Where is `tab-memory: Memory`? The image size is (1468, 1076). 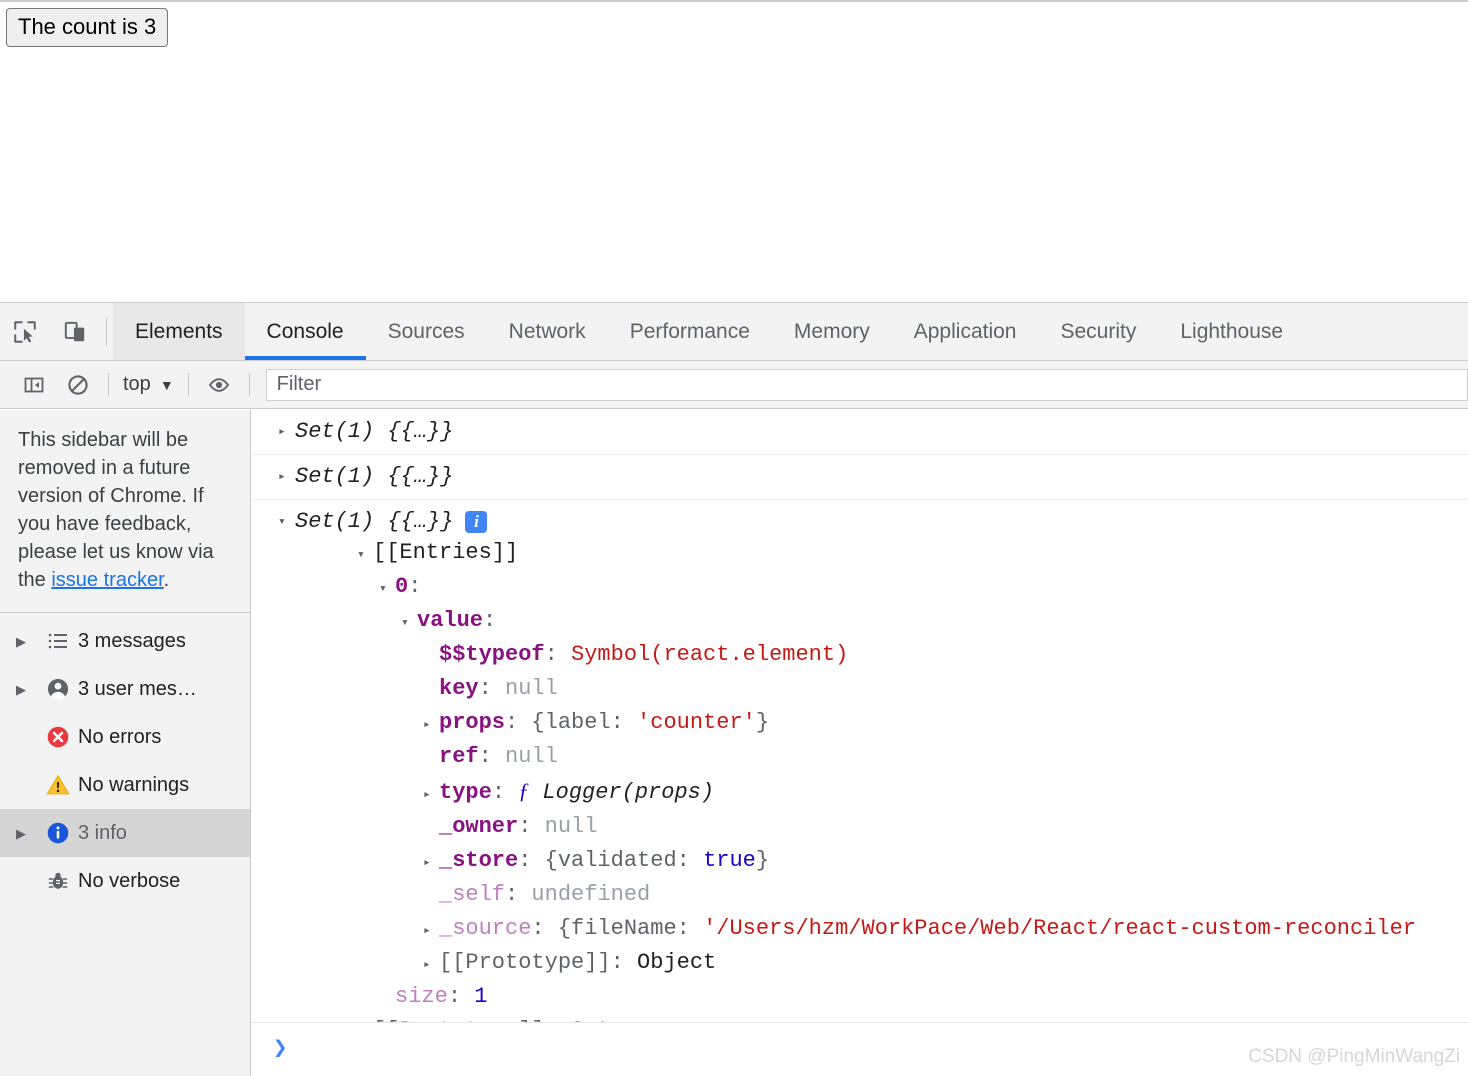 tab-memory: Memory is located at coordinates (832, 331).